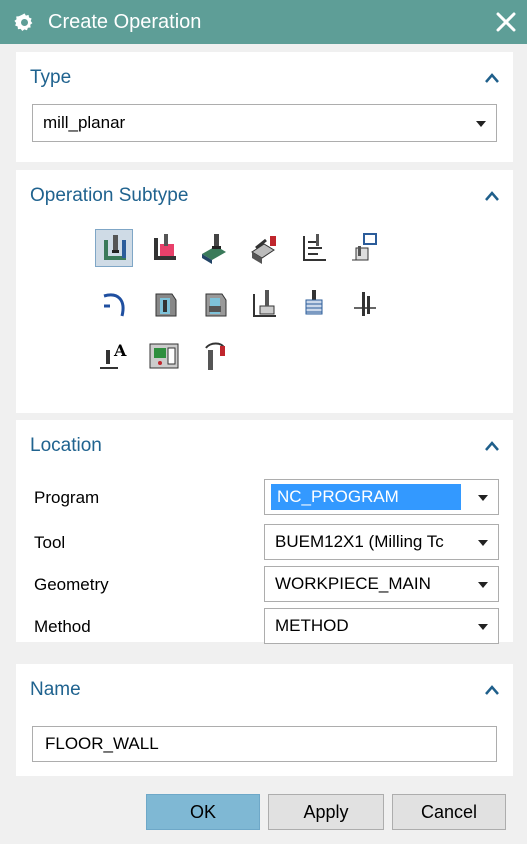  I want to click on gear-icon, so click(23, 22).